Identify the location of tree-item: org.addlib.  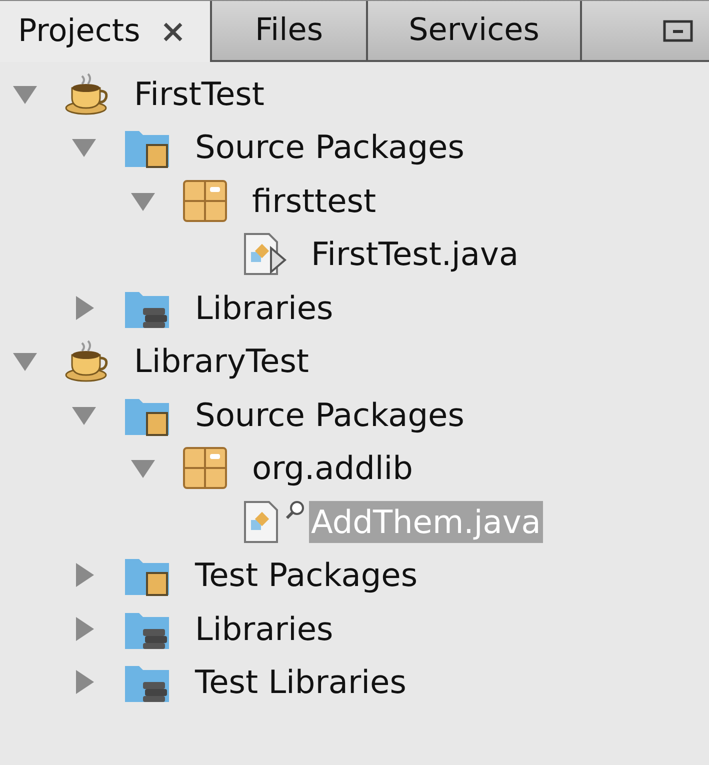
(332, 468).